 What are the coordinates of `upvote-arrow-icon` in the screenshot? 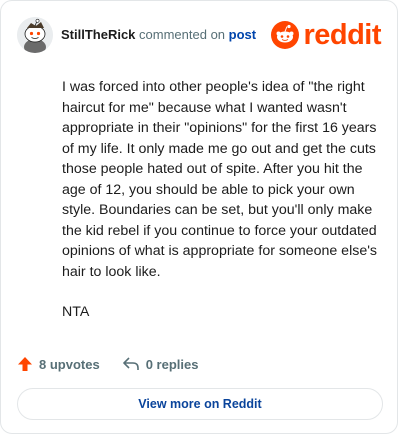 It's located at (25, 364).